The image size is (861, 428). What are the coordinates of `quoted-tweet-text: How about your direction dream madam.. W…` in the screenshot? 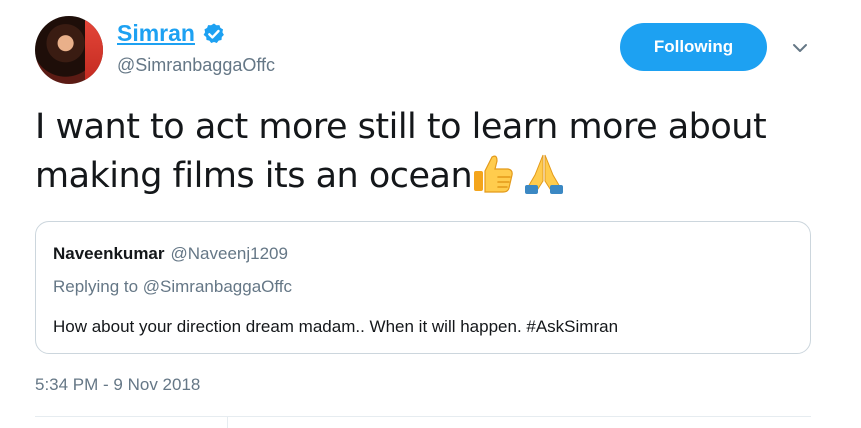 It's located at (336, 326).